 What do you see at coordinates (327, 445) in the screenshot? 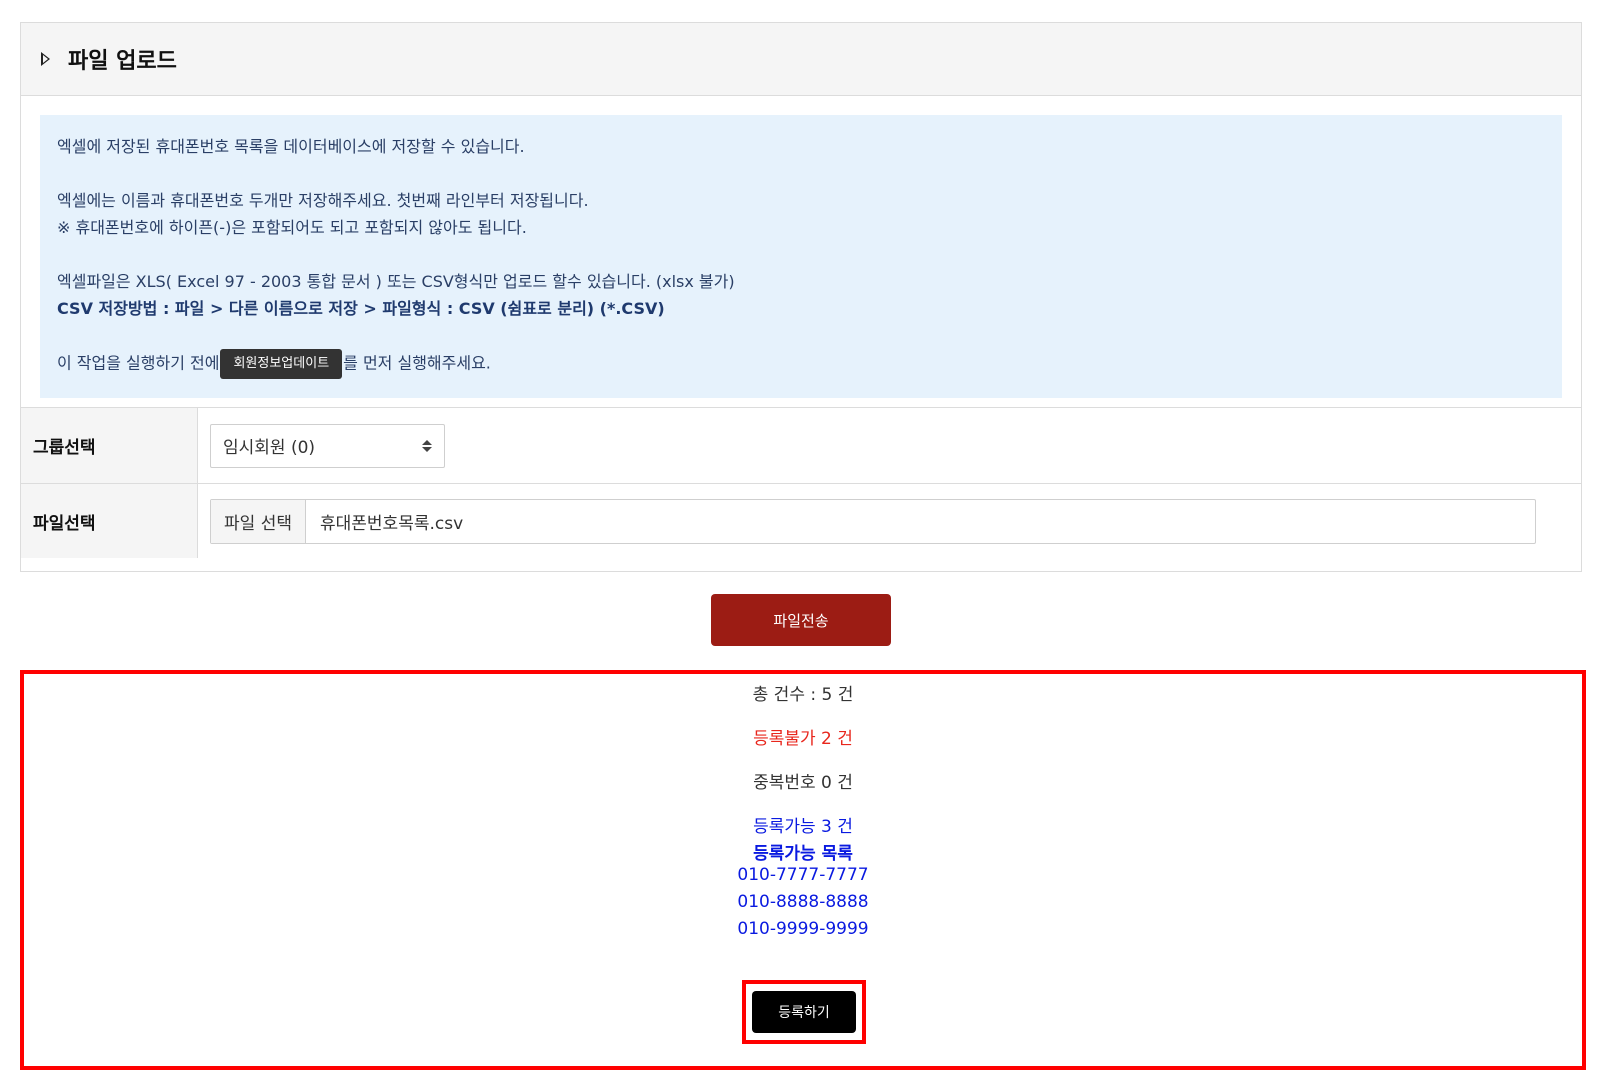
I see `group-select: 임시회원 (0)` at bounding box center [327, 445].